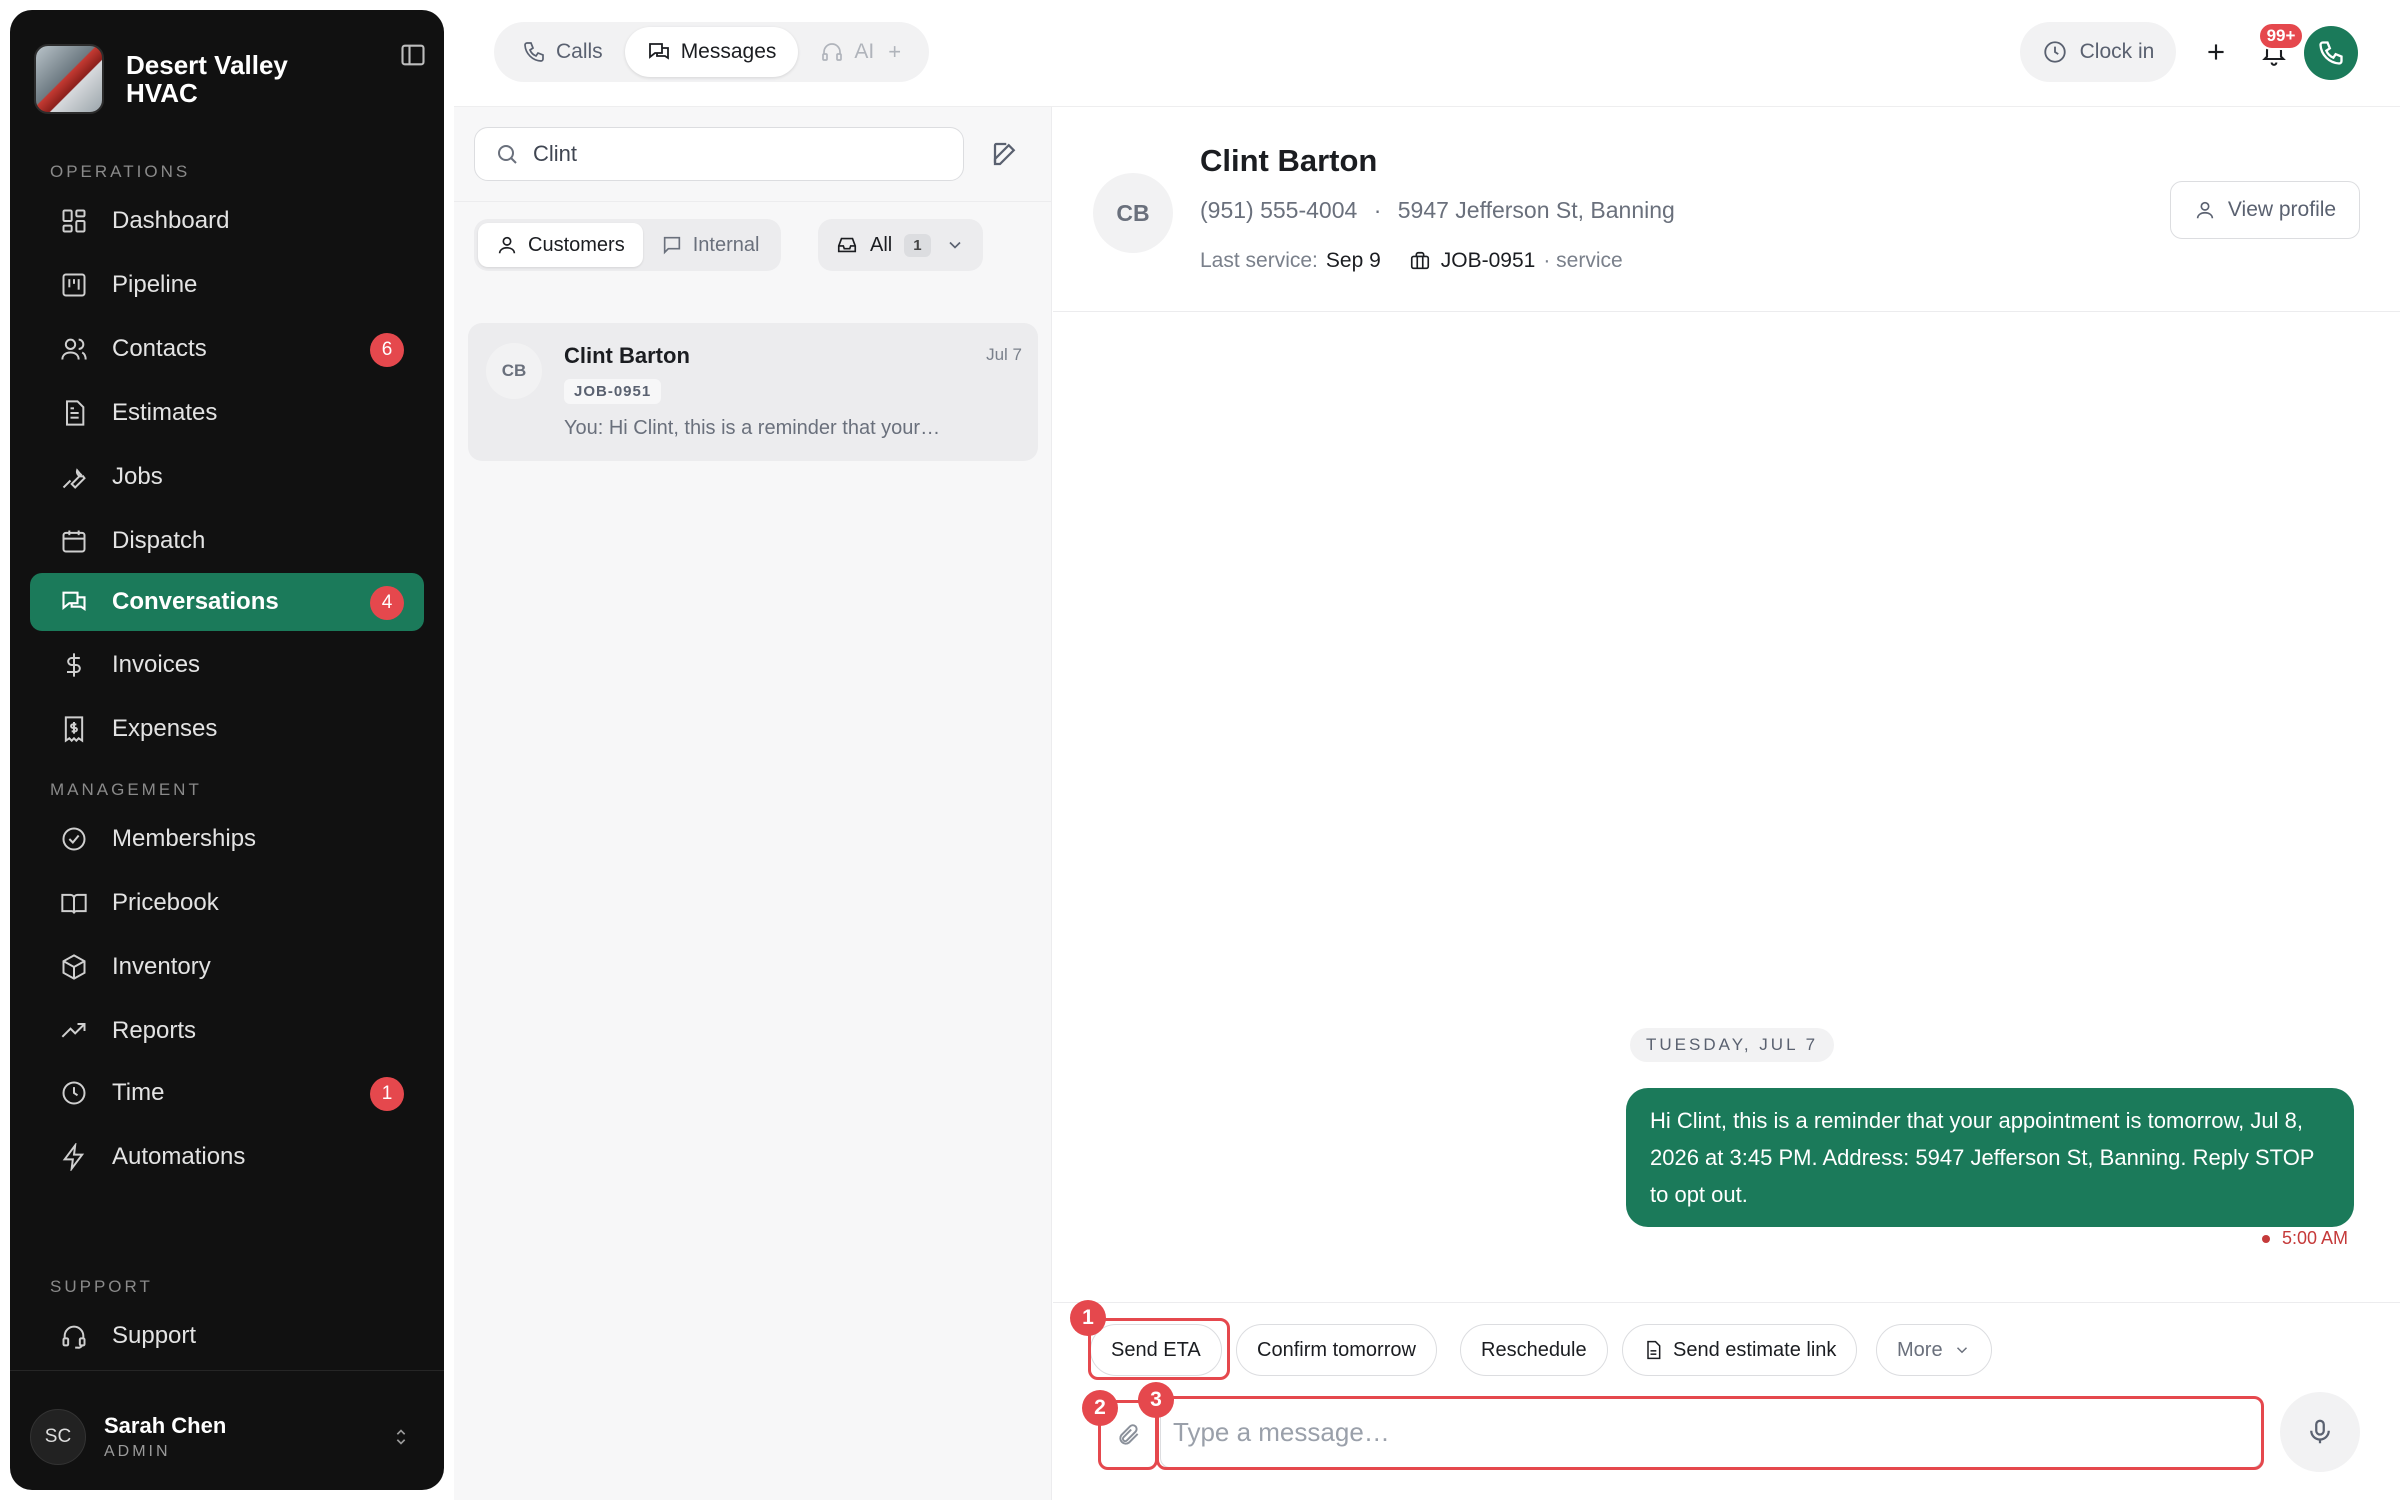 The width and height of the screenshot is (2400, 1500). Describe the element at coordinates (74, 1157) in the screenshot. I see `bolt-icon` at that location.